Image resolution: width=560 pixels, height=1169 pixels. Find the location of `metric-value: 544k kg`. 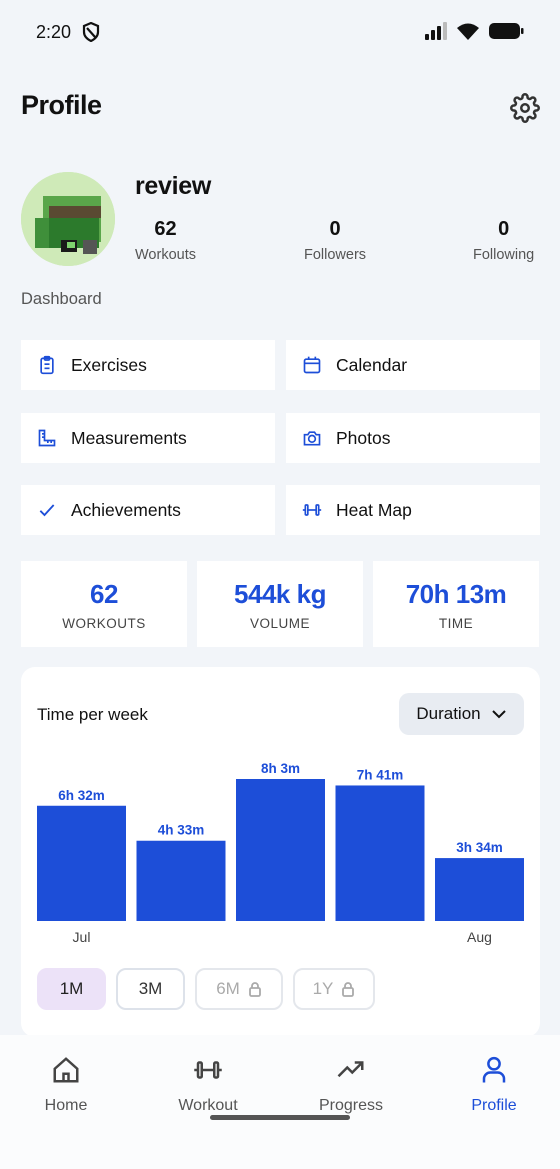

metric-value: 544k kg is located at coordinates (280, 594).